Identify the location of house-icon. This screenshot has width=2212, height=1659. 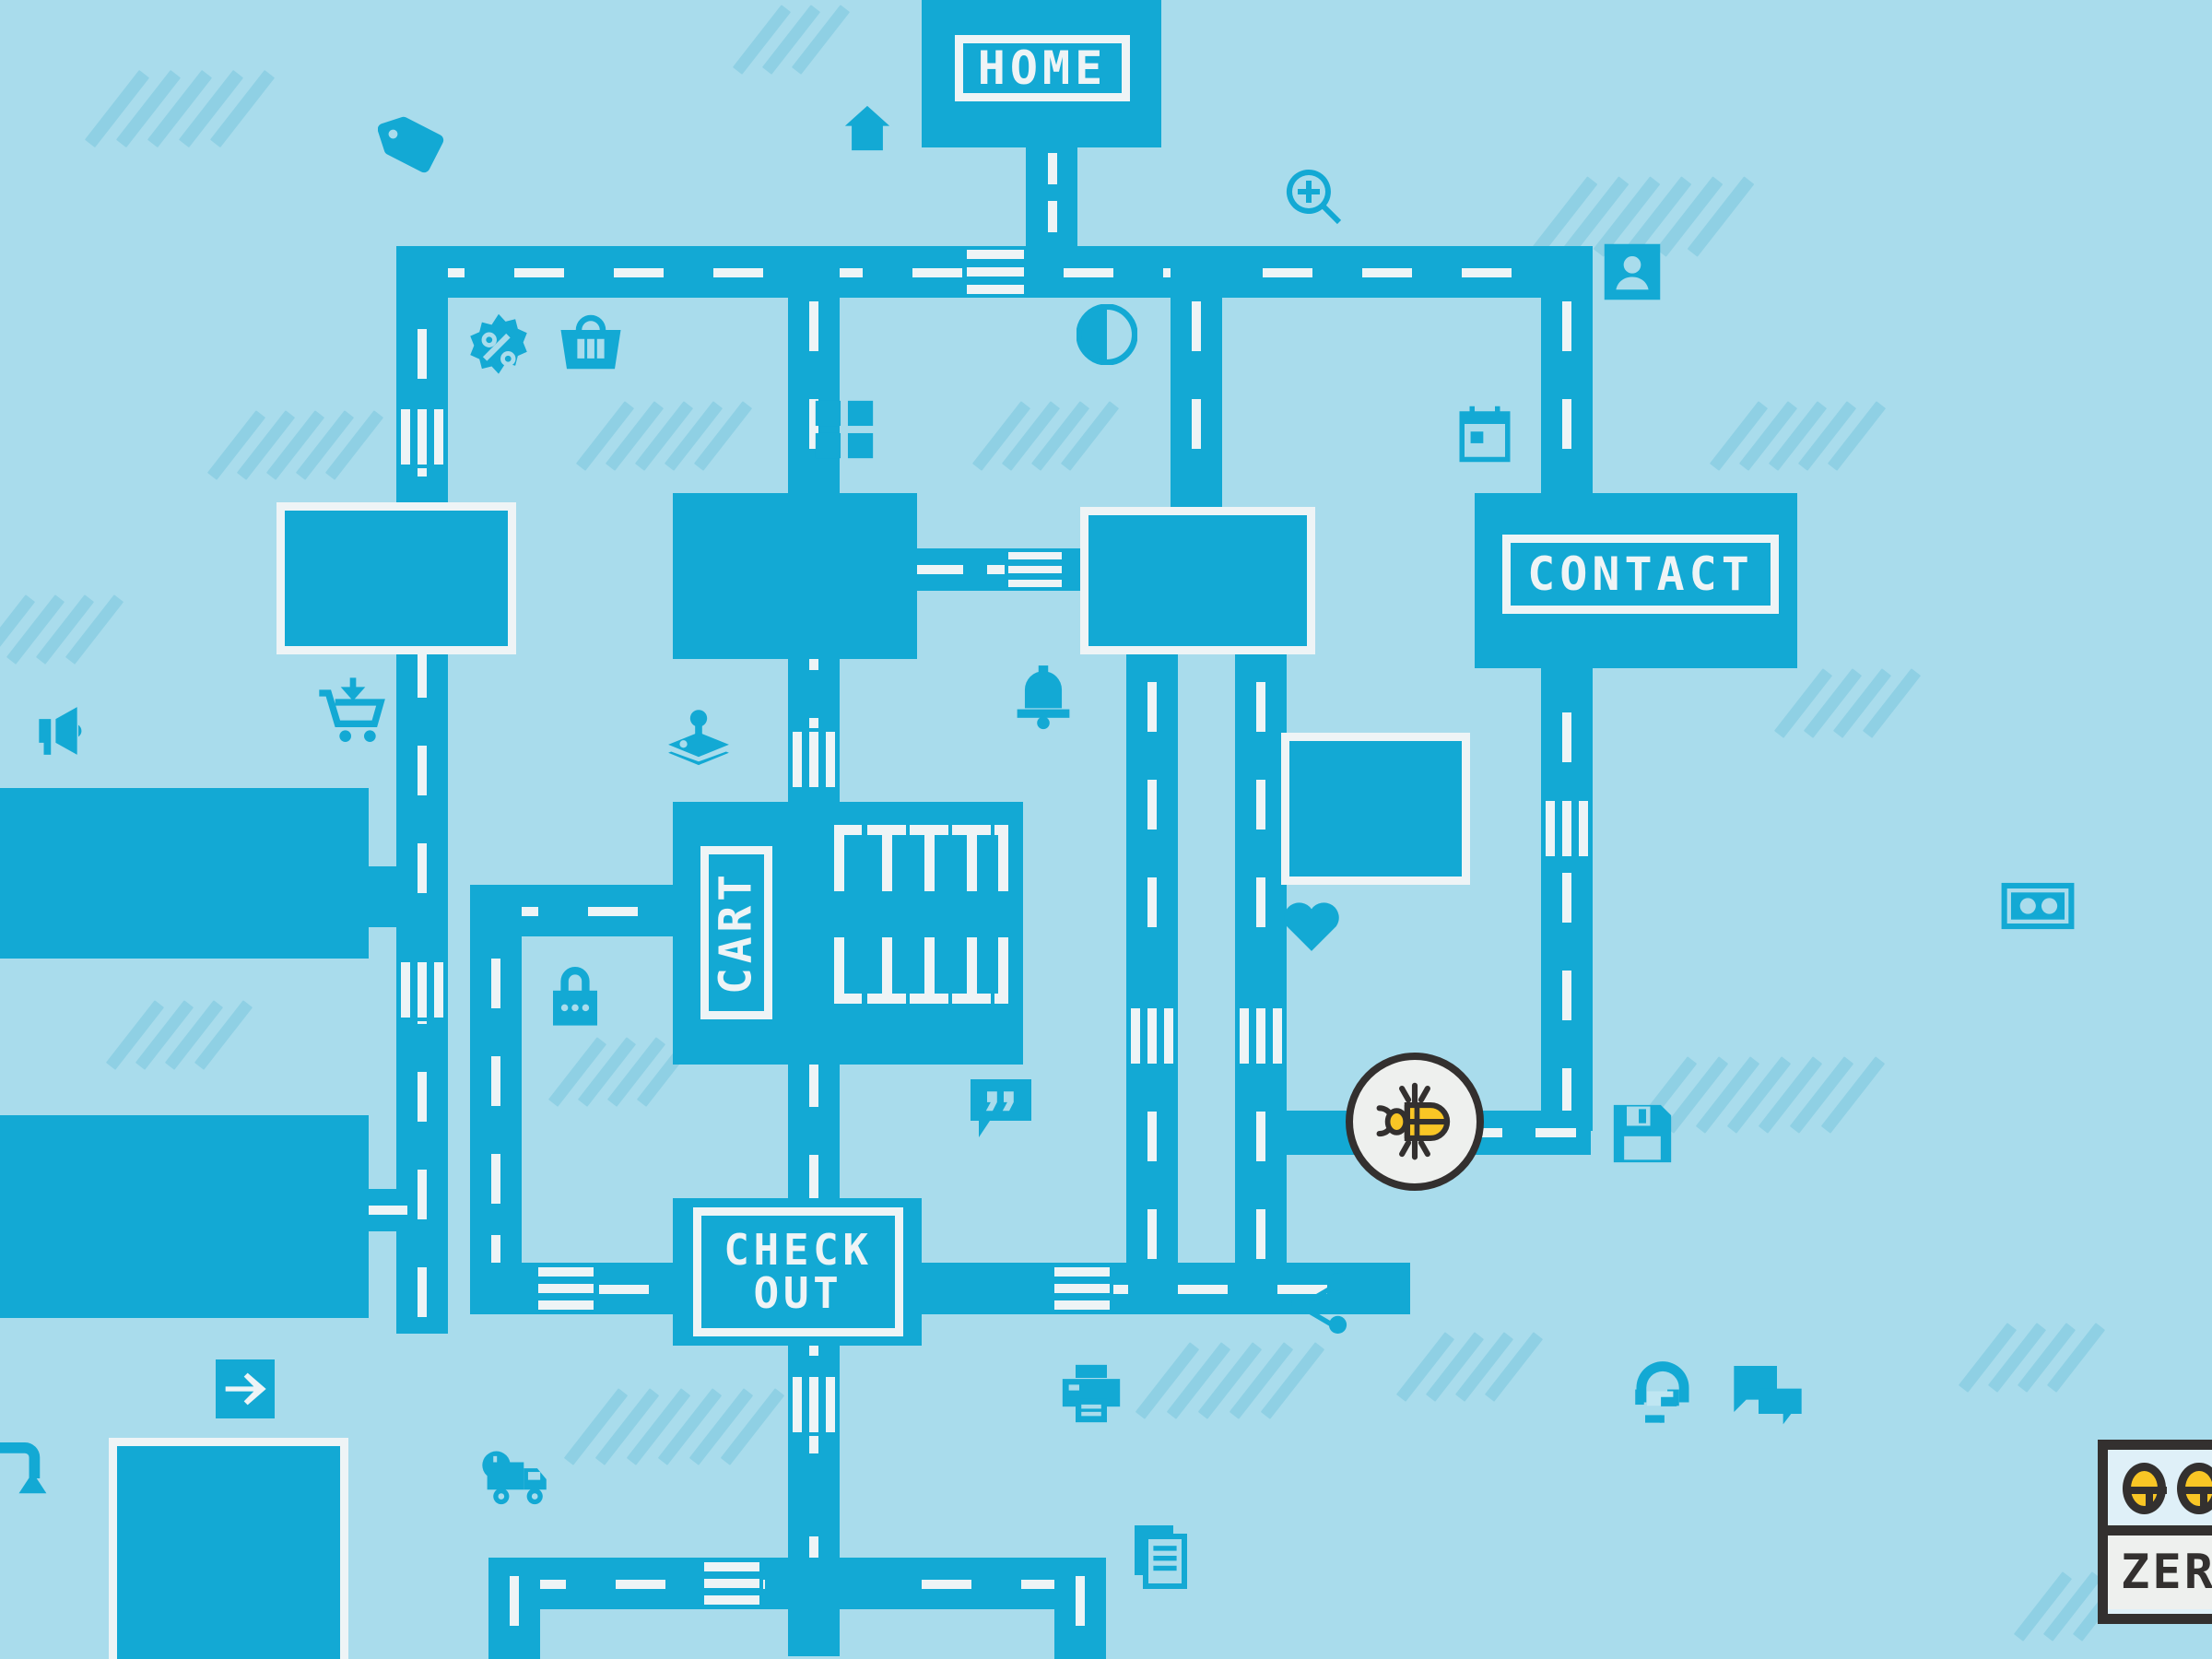
(867, 128).